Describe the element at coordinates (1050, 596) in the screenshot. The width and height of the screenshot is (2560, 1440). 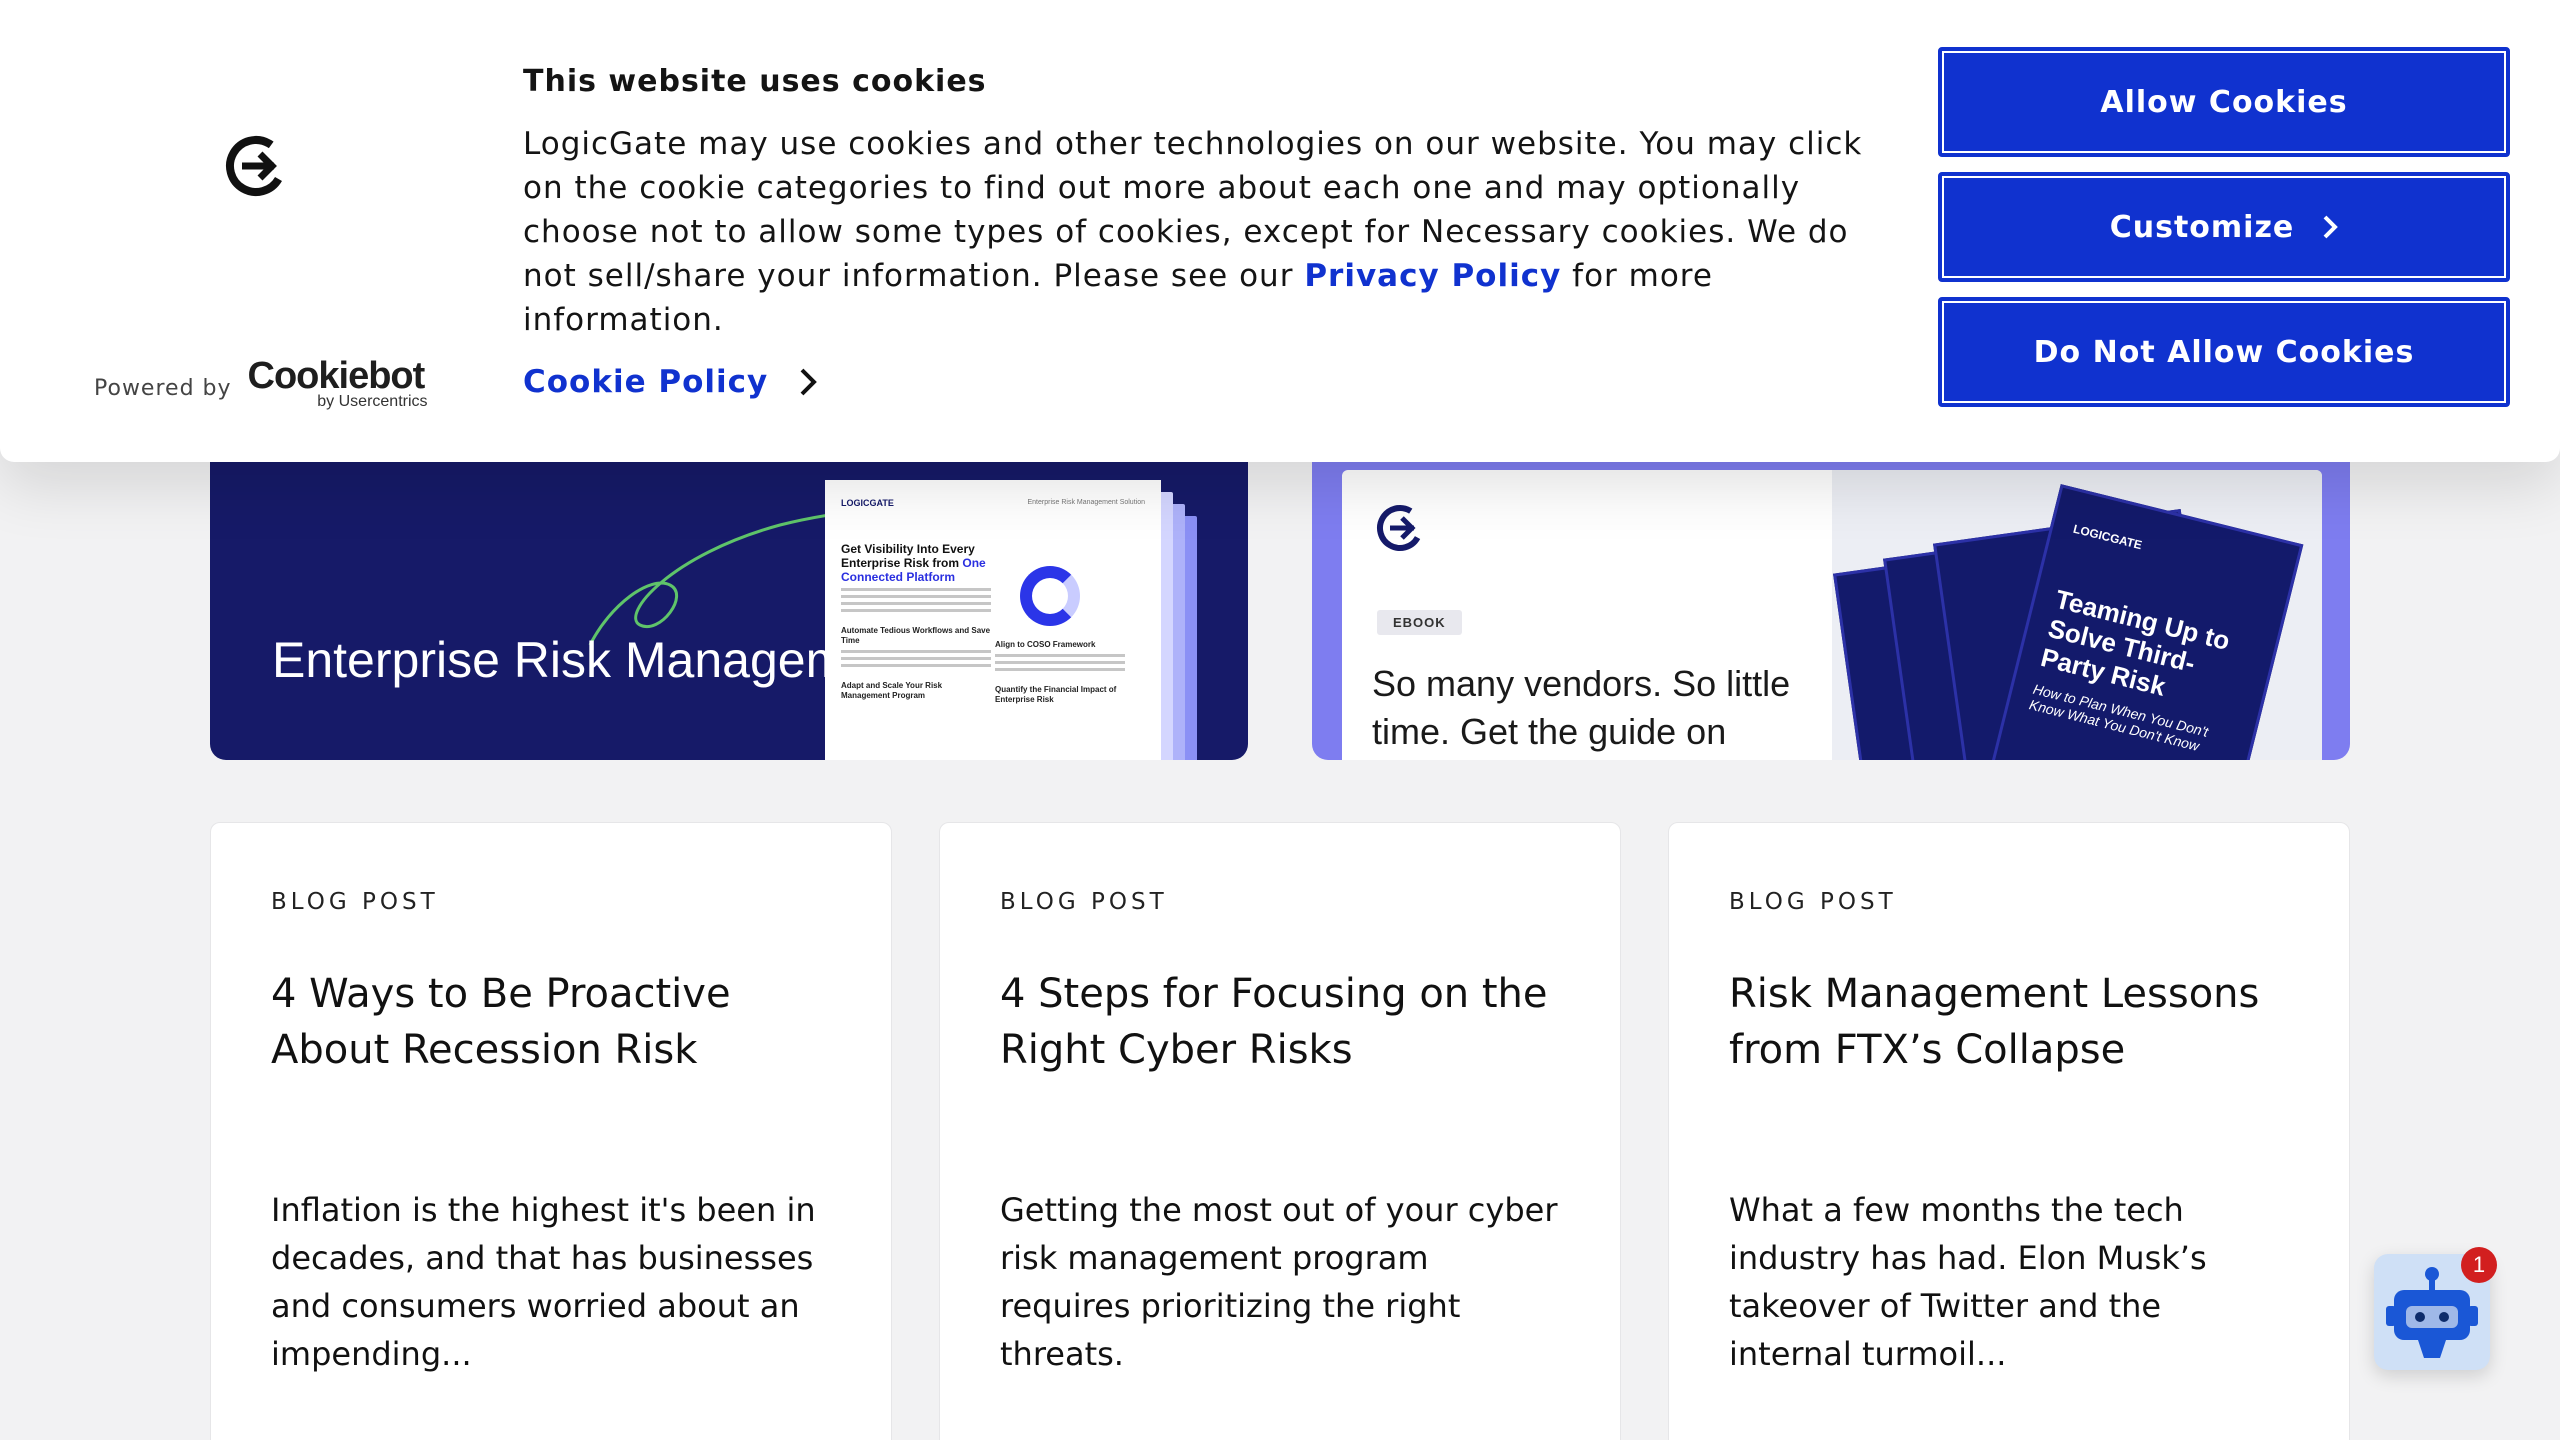
I see `donut-chart-icon` at that location.